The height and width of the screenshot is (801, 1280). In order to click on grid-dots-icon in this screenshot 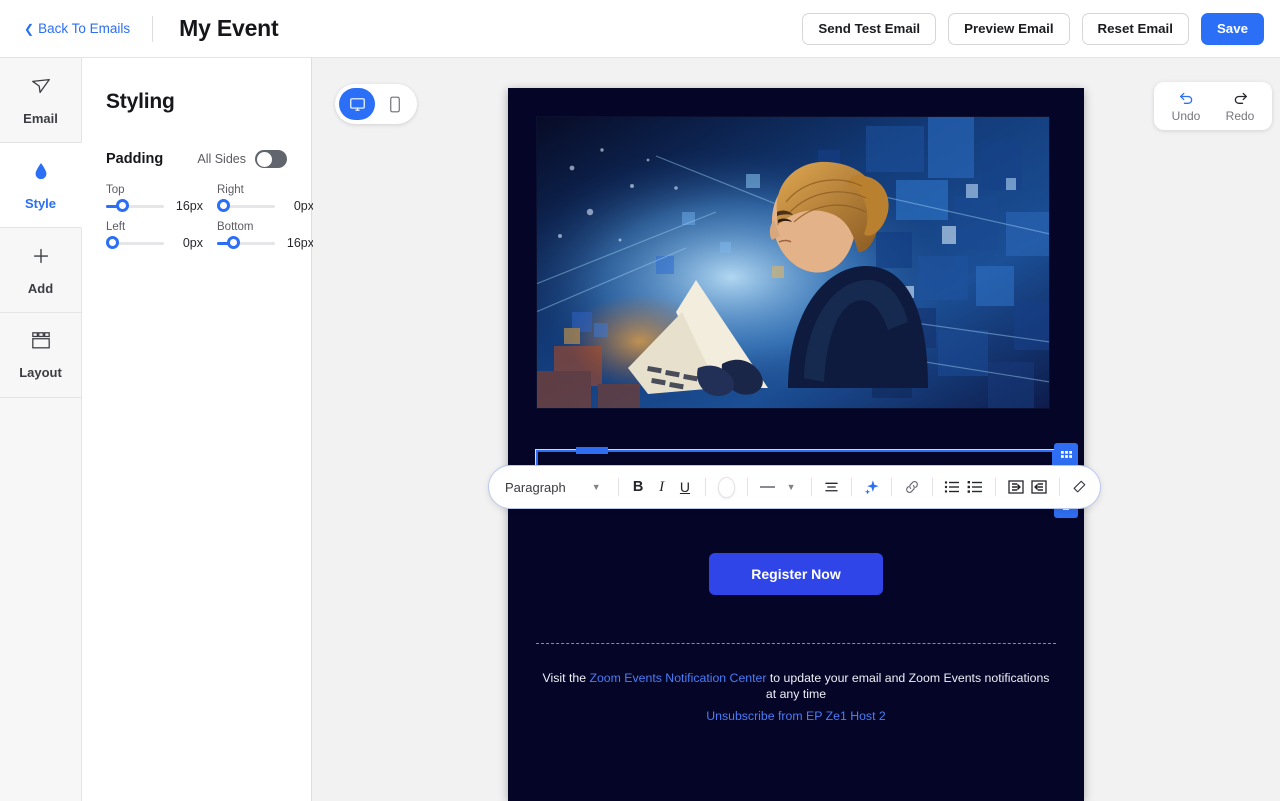, I will do `click(1066, 456)`.